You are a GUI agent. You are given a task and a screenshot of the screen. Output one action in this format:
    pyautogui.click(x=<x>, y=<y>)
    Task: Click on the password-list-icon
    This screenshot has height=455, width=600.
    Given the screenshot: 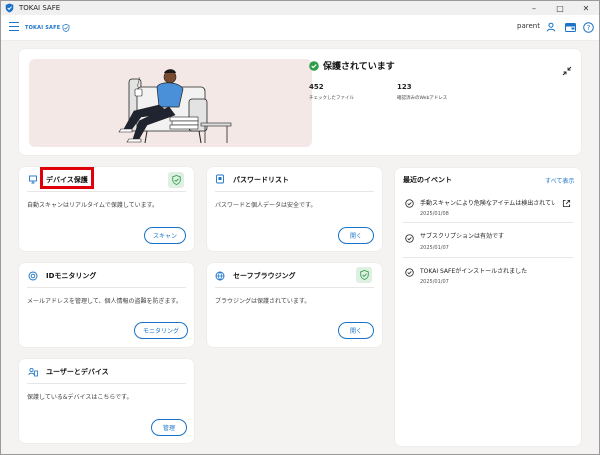 What is the action you would take?
    pyautogui.click(x=220, y=179)
    